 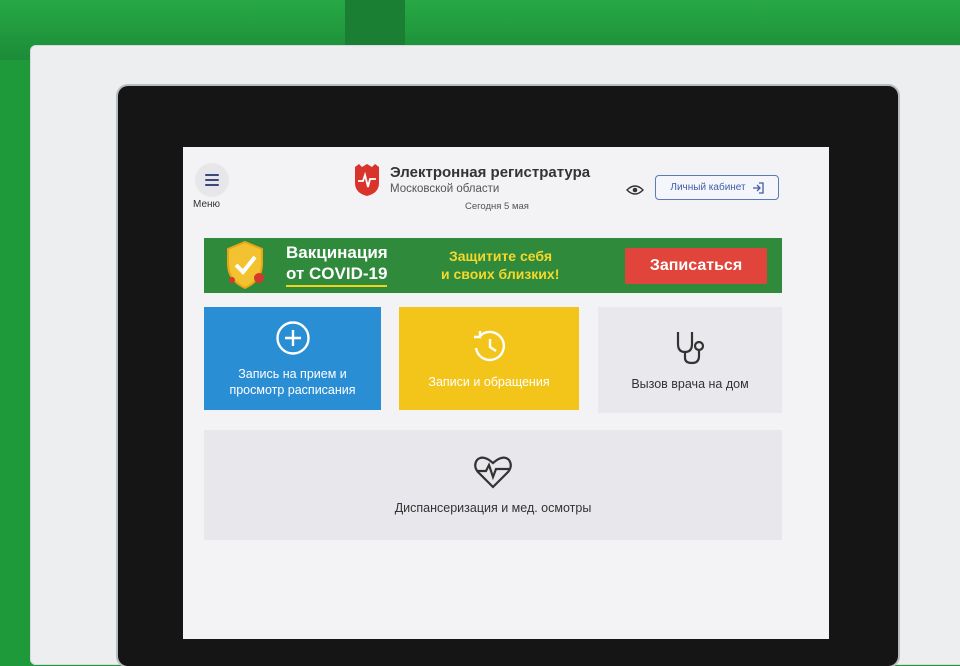 I want to click on tile-records: Записи и обращения, so click(x=489, y=358).